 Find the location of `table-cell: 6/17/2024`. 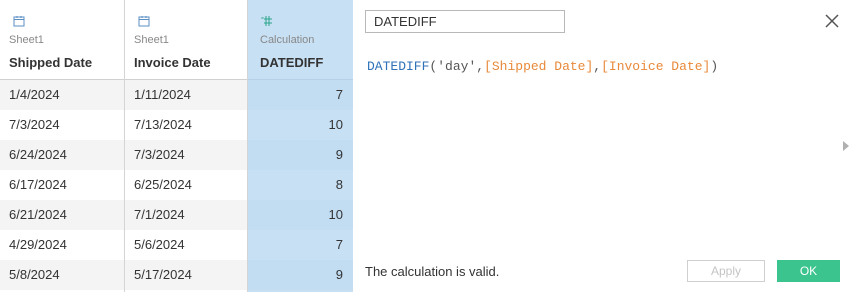

table-cell: 6/17/2024 is located at coordinates (62, 185).